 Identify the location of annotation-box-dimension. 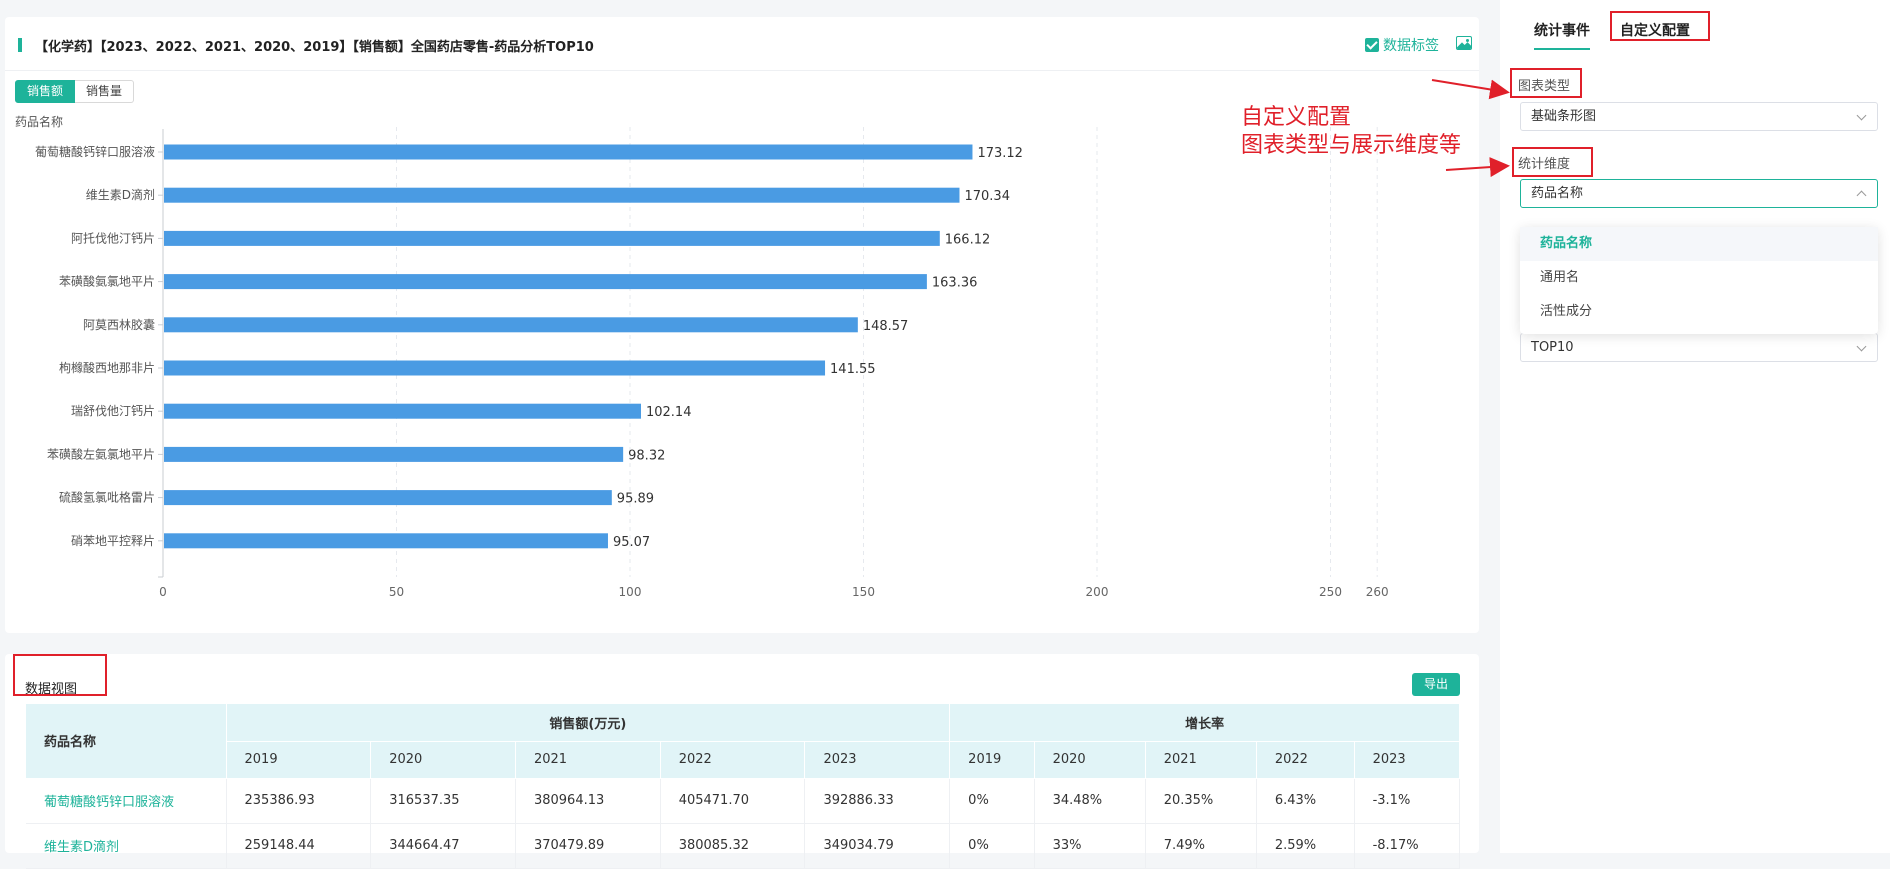
(1552, 162).